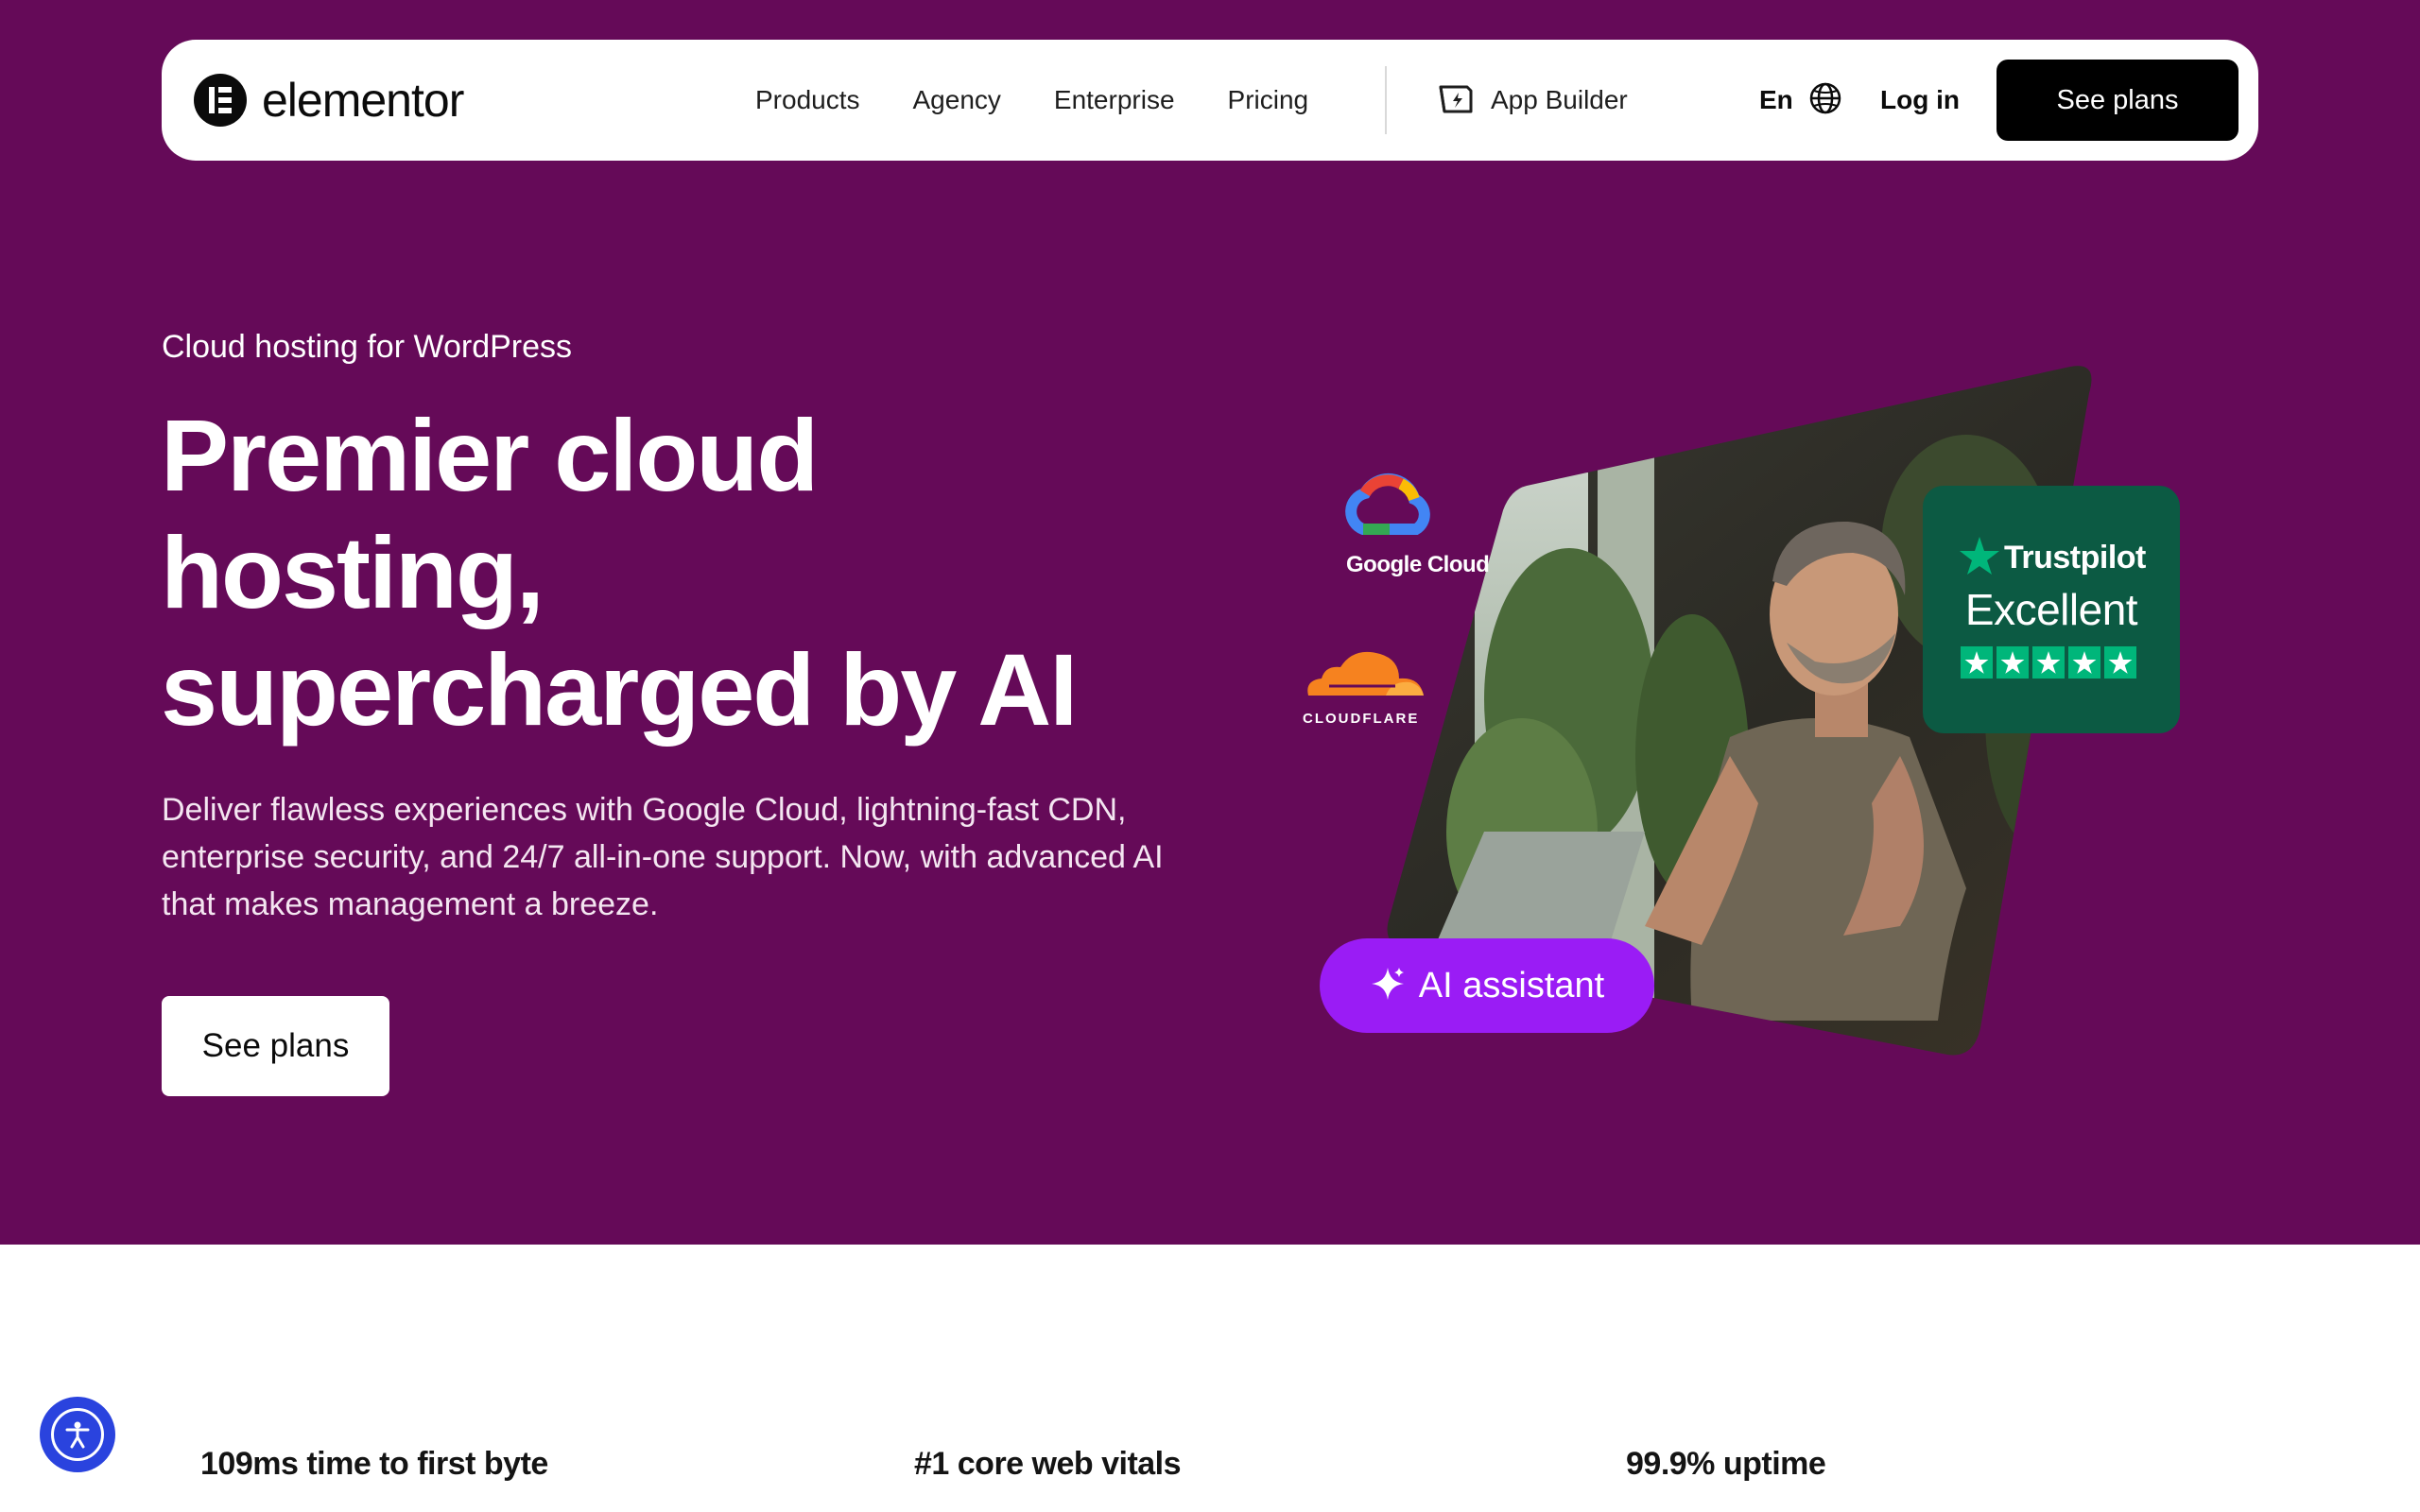 This screenshot has height=1512, width=2420. I want to click on trustpilot-stars, so click(2050, 662).